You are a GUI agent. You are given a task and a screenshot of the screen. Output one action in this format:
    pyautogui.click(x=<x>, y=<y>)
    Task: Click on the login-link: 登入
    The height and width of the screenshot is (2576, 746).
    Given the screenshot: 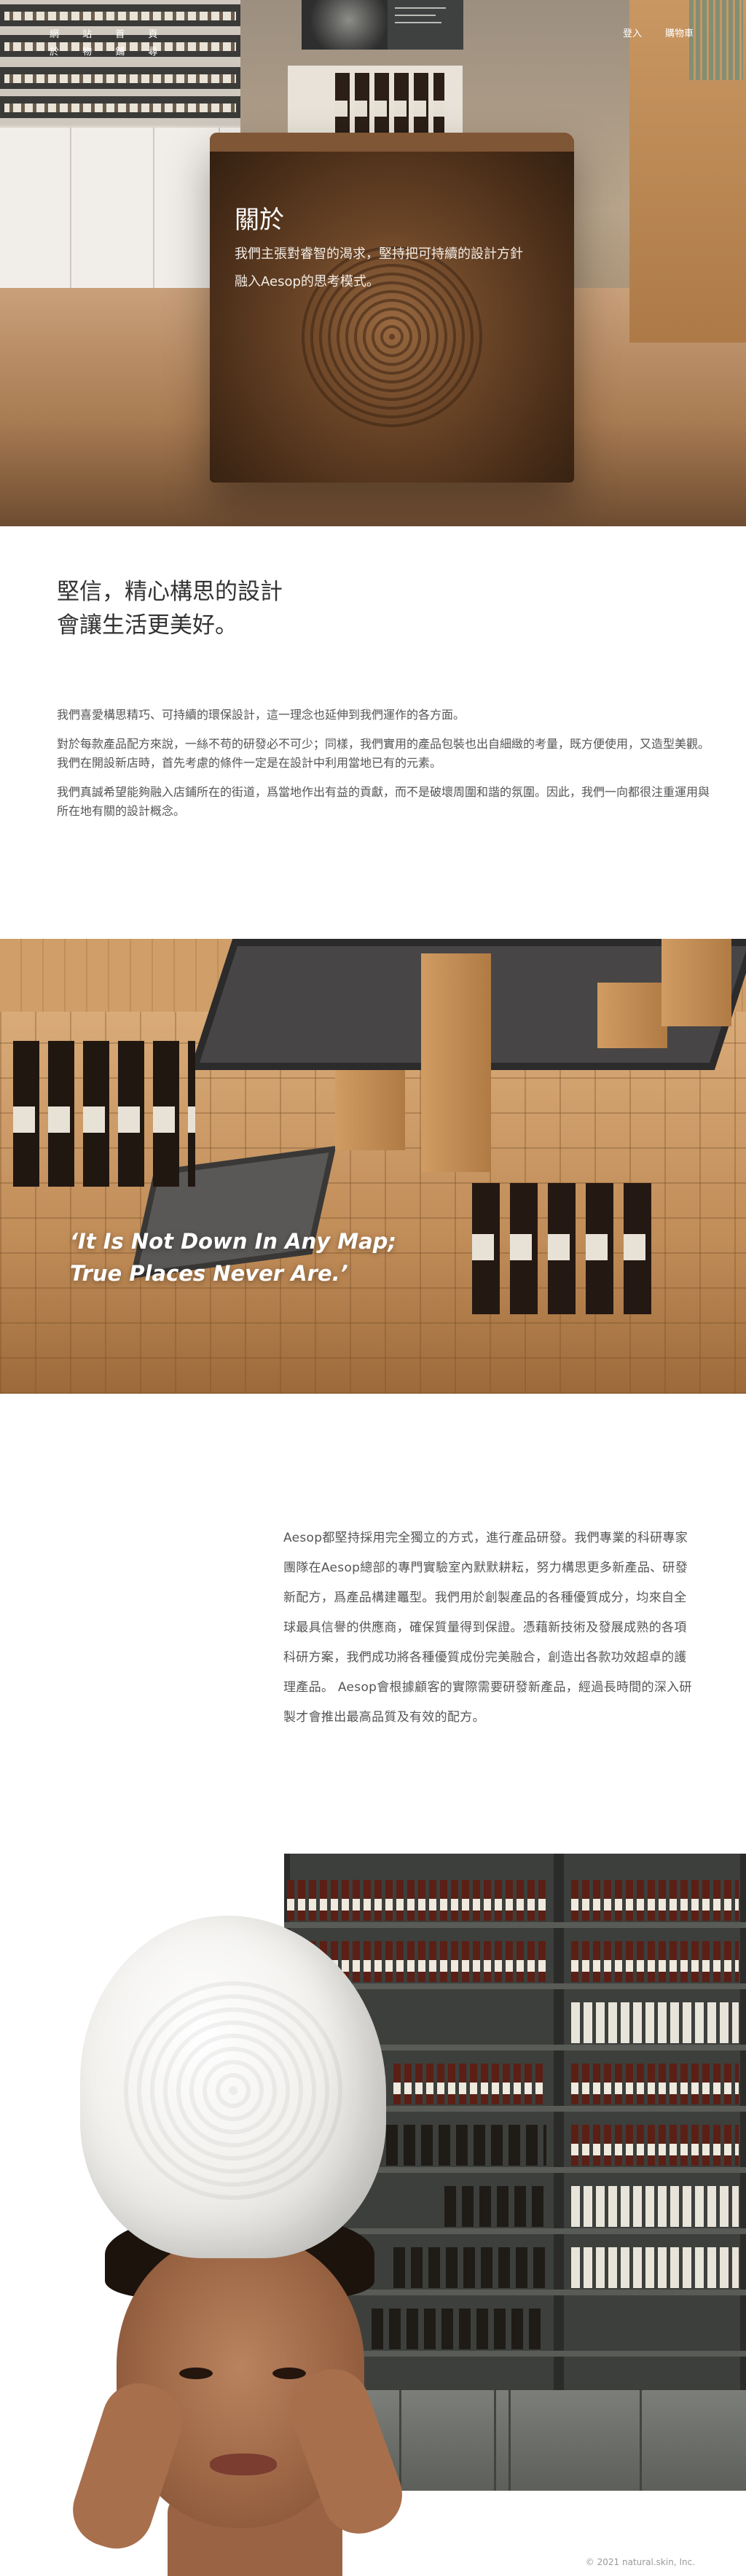 What is the action you would take?
    pyautogui.click(x=632, y=32)
    